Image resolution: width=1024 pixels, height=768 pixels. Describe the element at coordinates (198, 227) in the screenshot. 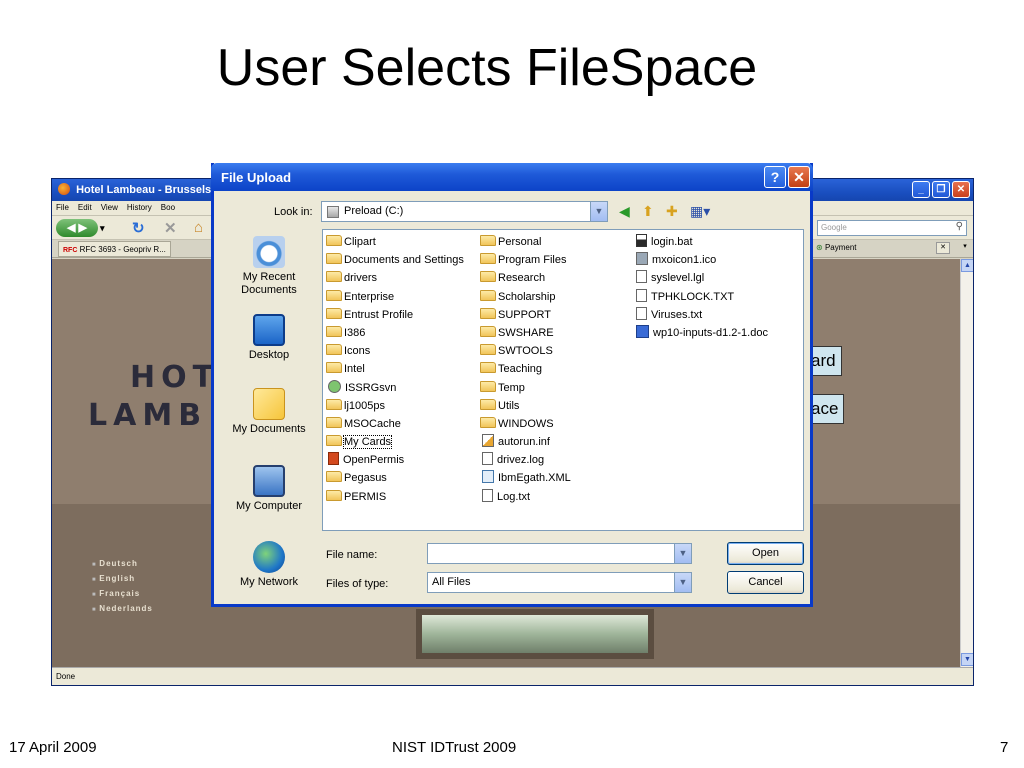

I see `home-icon: ⌂` at that location.